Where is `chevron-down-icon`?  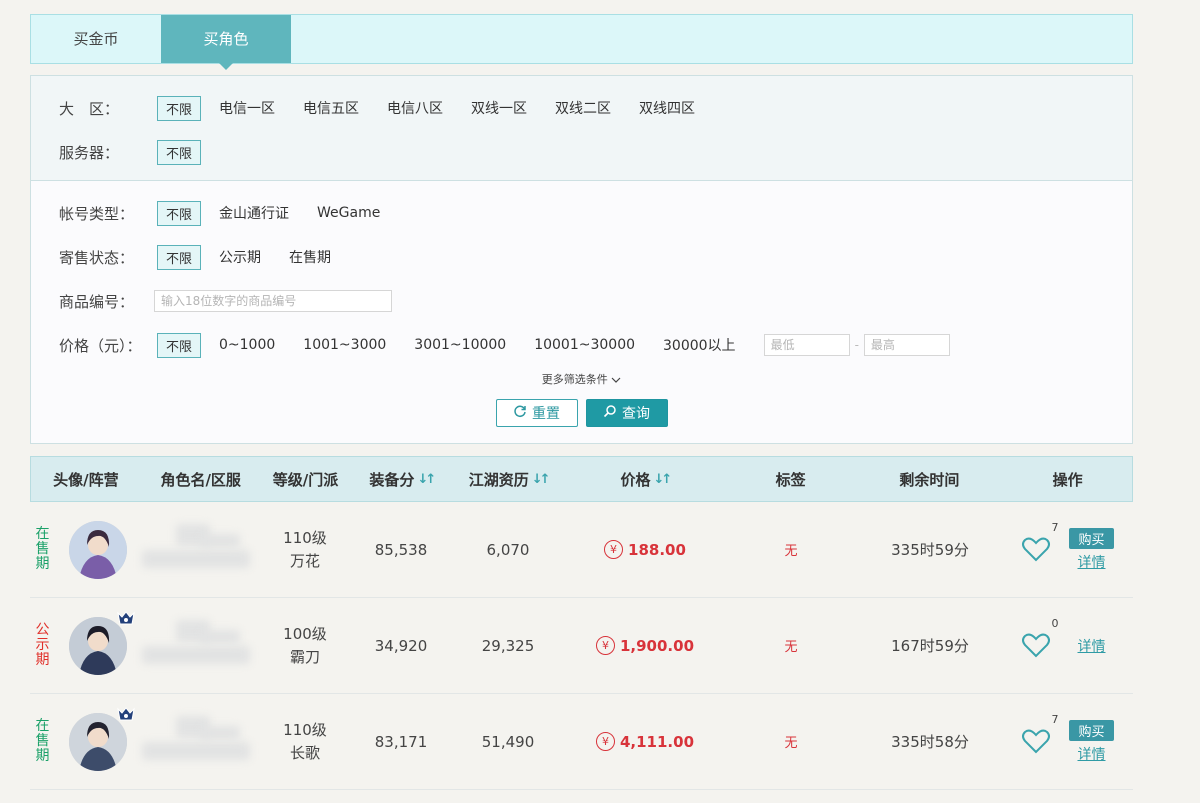
chevron-down-icon is located at coordinates (616, 379).